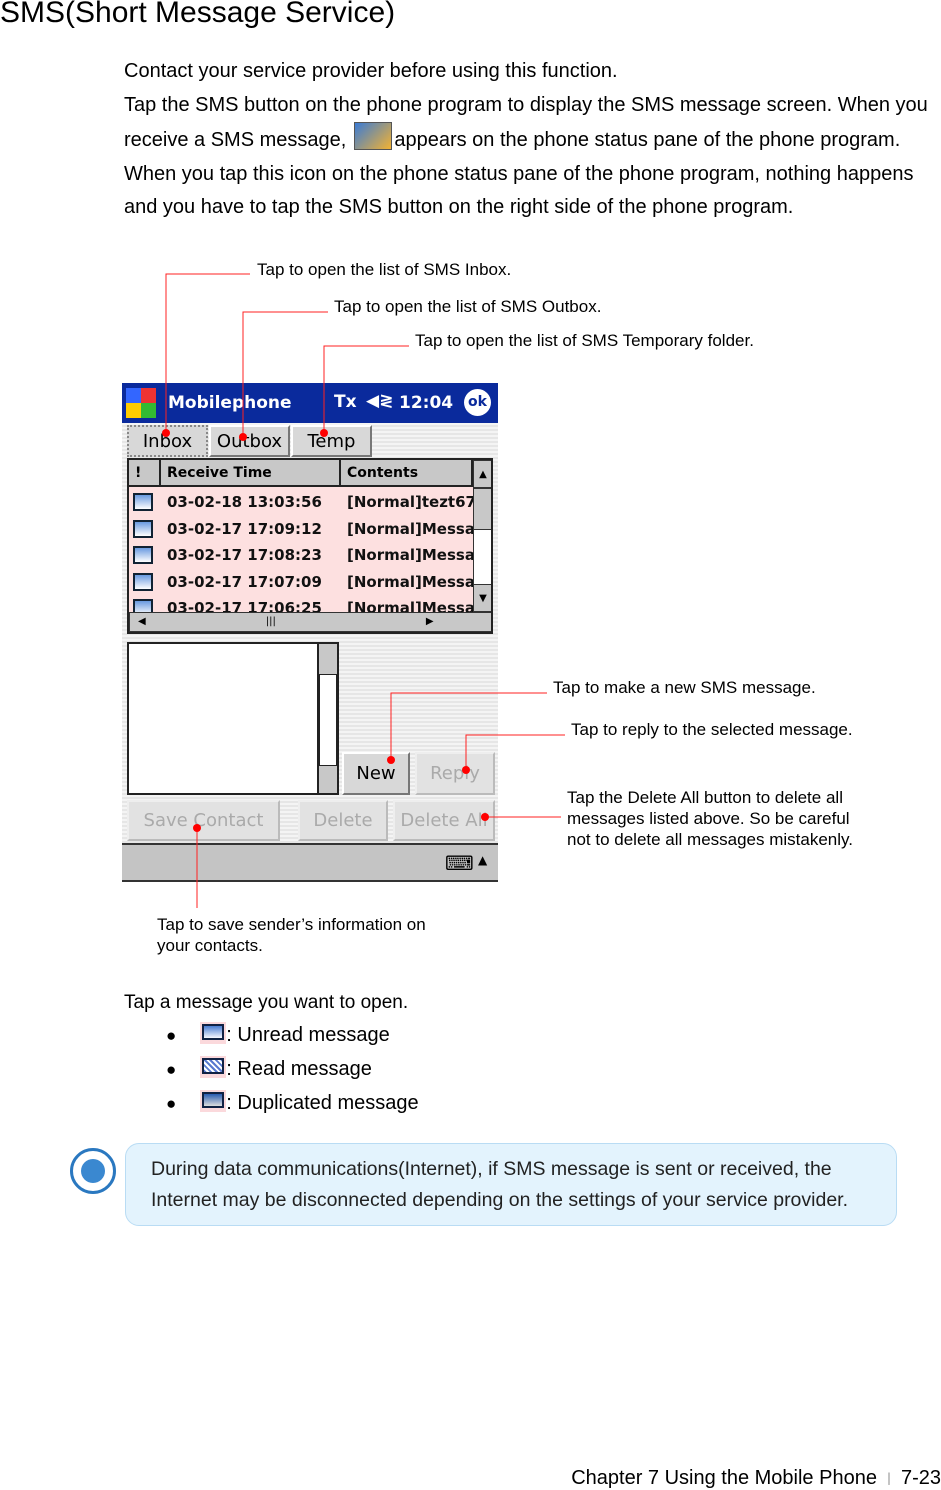  Describe the element at coordinates (213, 1101) in the screenshot. I see `duplicated-message-icon` at that location.